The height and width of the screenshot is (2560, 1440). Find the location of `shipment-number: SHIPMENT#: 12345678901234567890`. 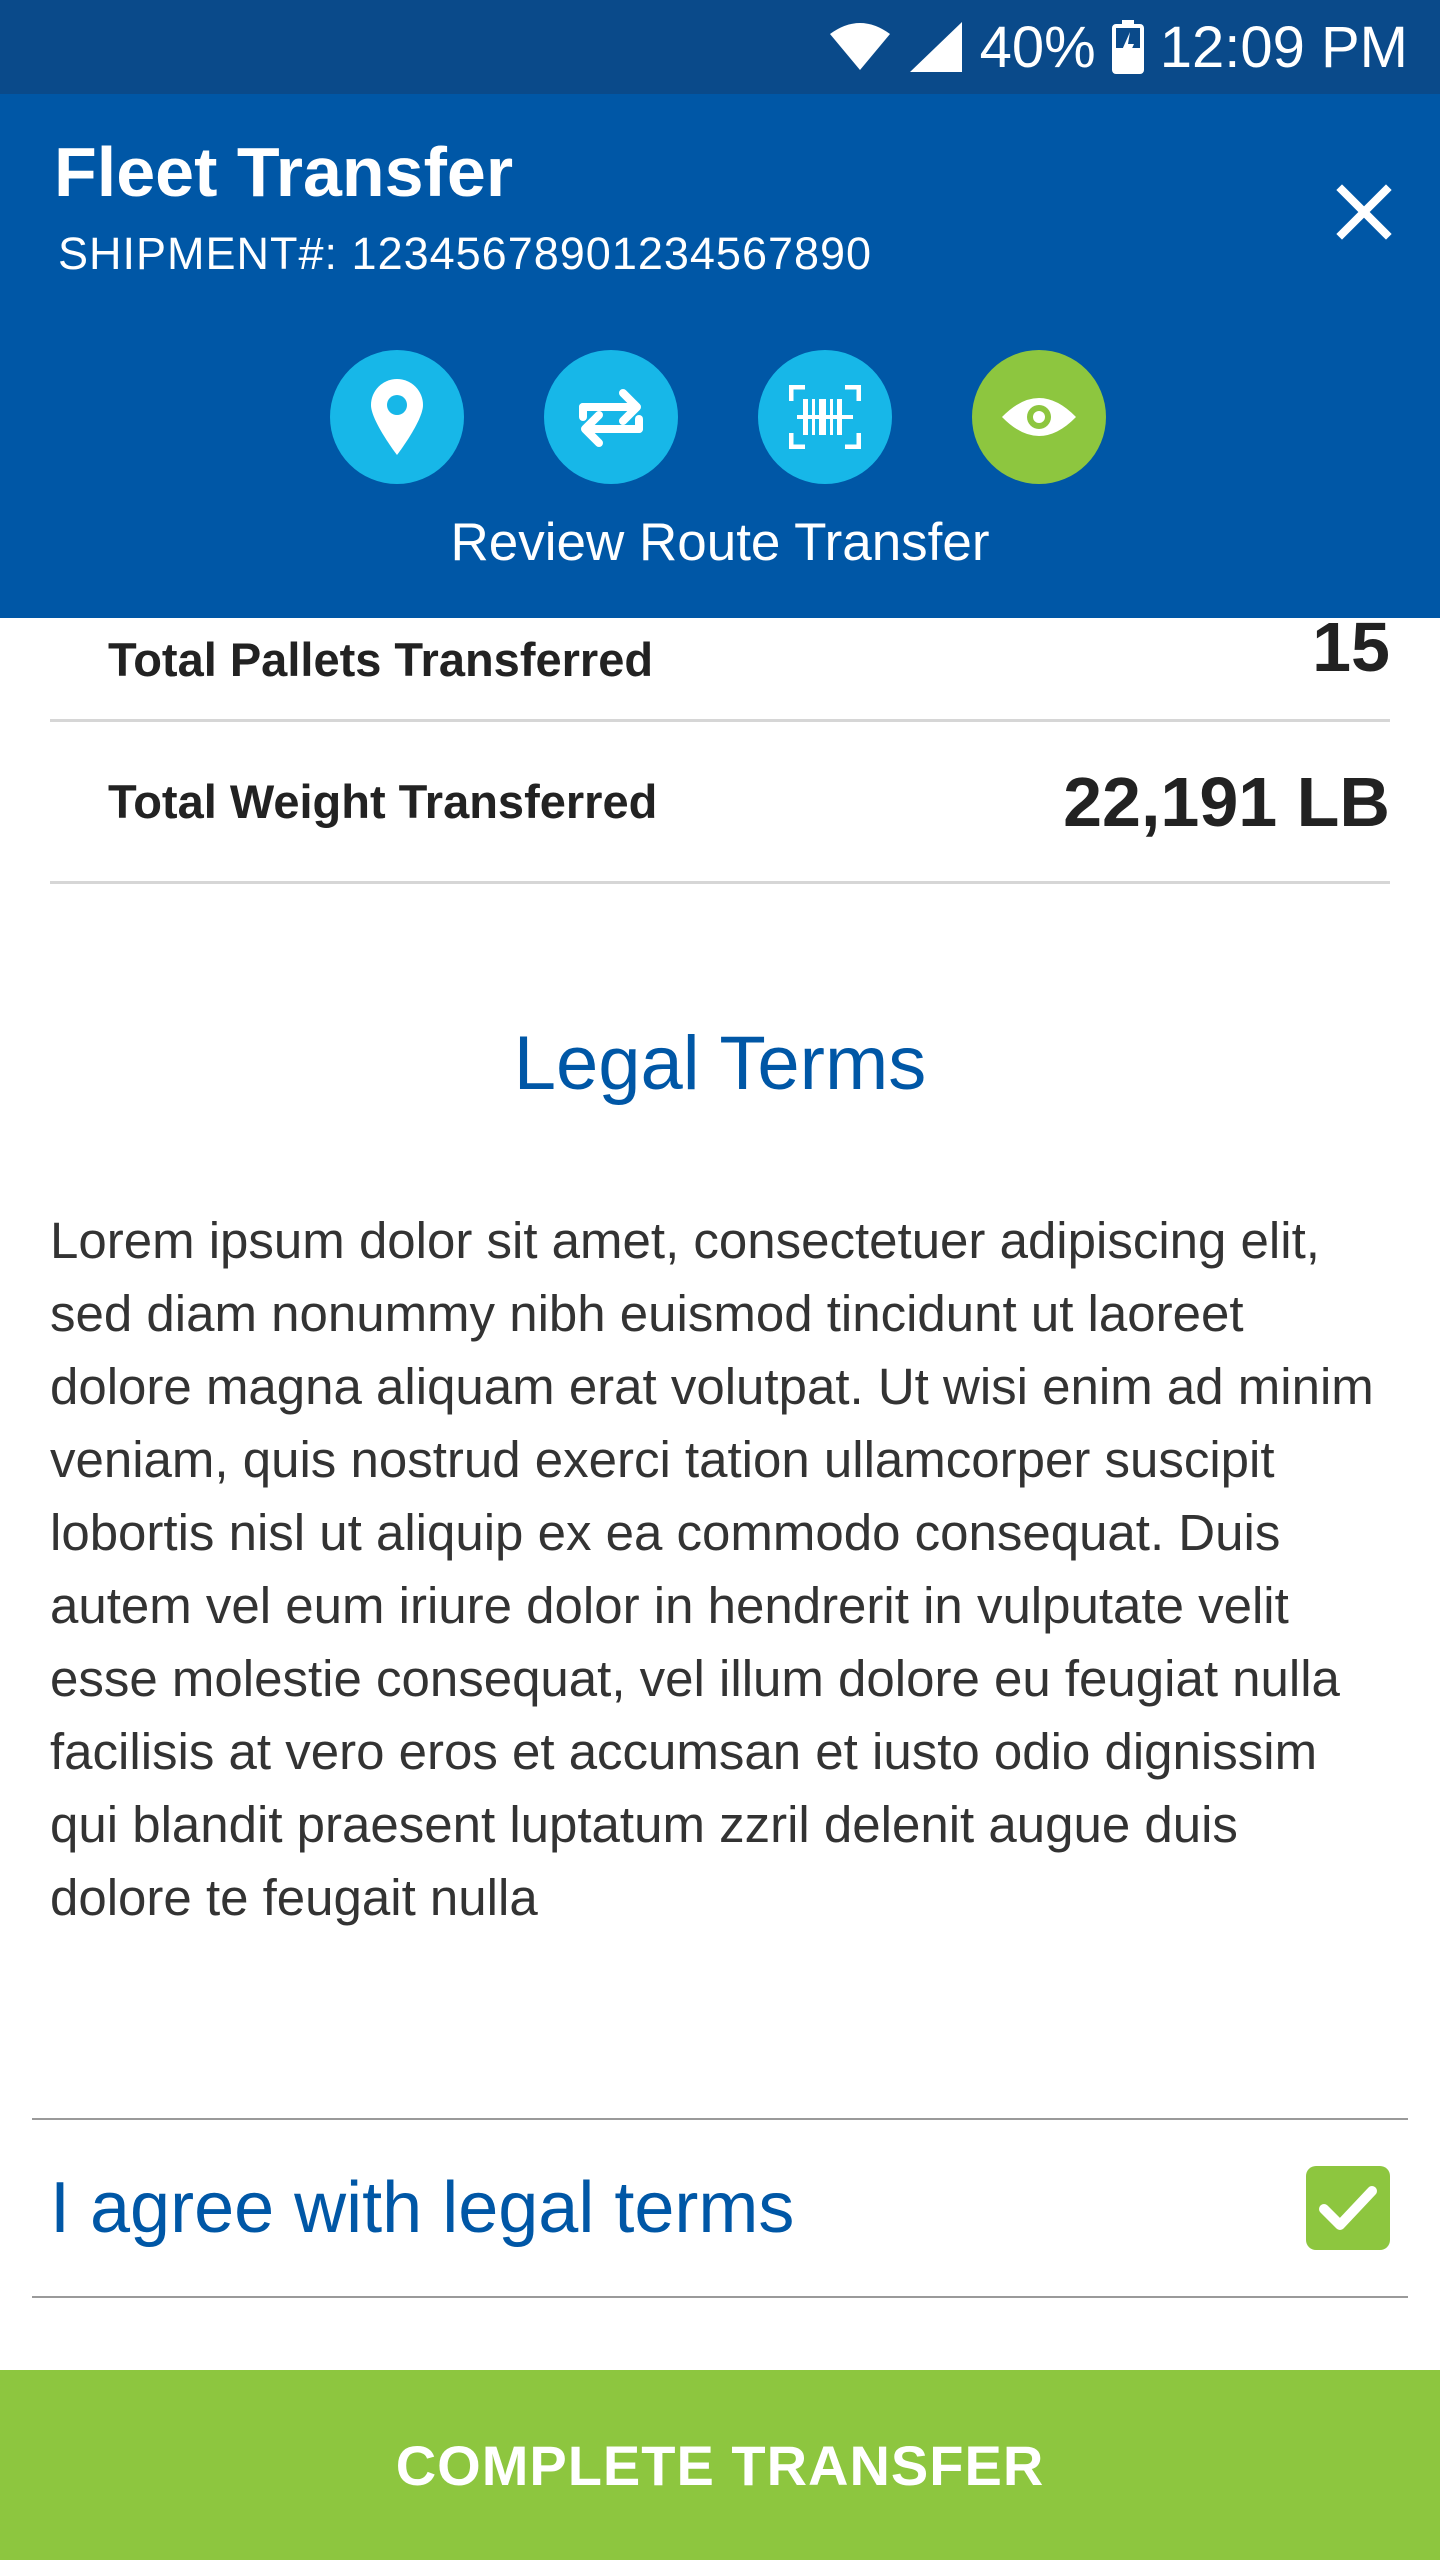

shipment-number: SHIPMENT#: 12345678901234567890 is located at coordinates (465, 253).